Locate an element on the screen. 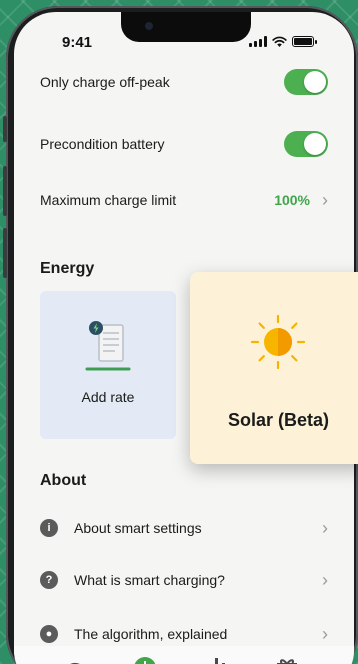 The width and height of the screenshot is (358, 664). tab-bar is located at coordinates (184, 655).